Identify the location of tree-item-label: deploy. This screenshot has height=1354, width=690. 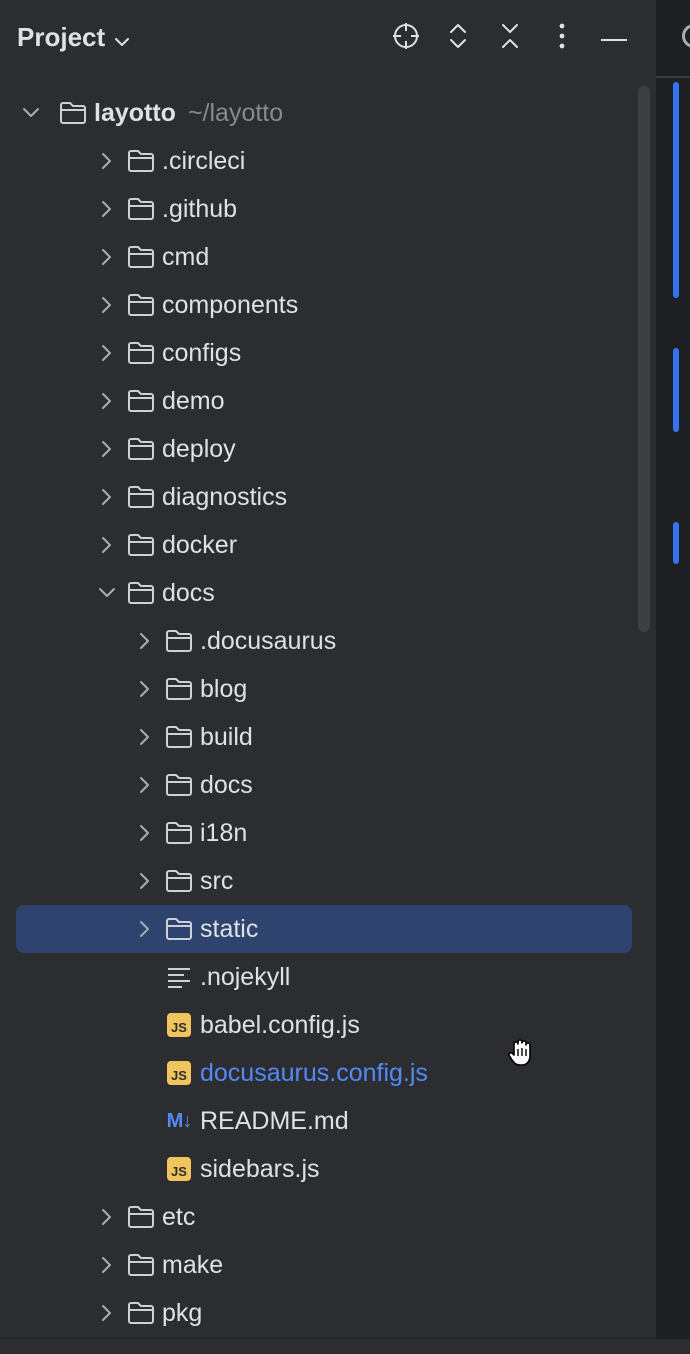
(199, 448).